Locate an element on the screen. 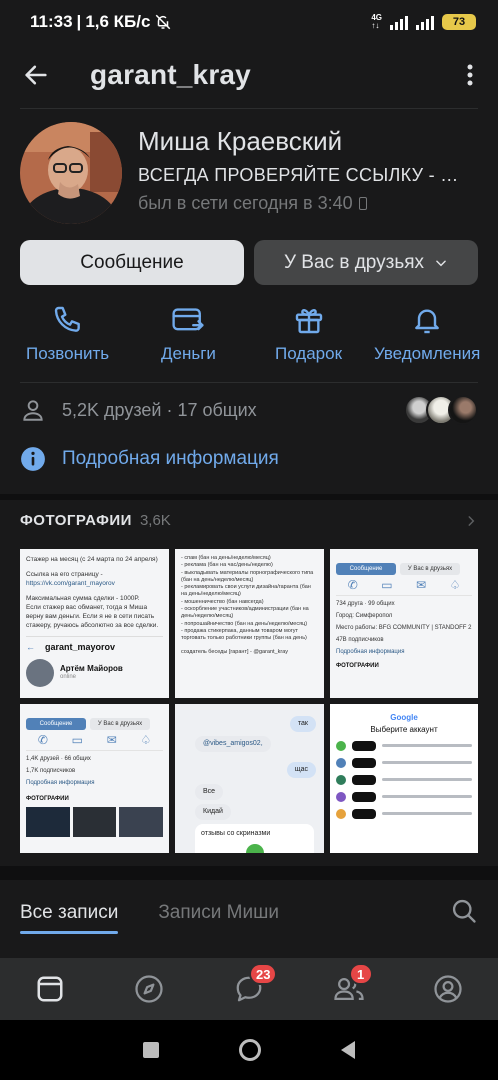  tab-news is located at coordinates (50, 989).